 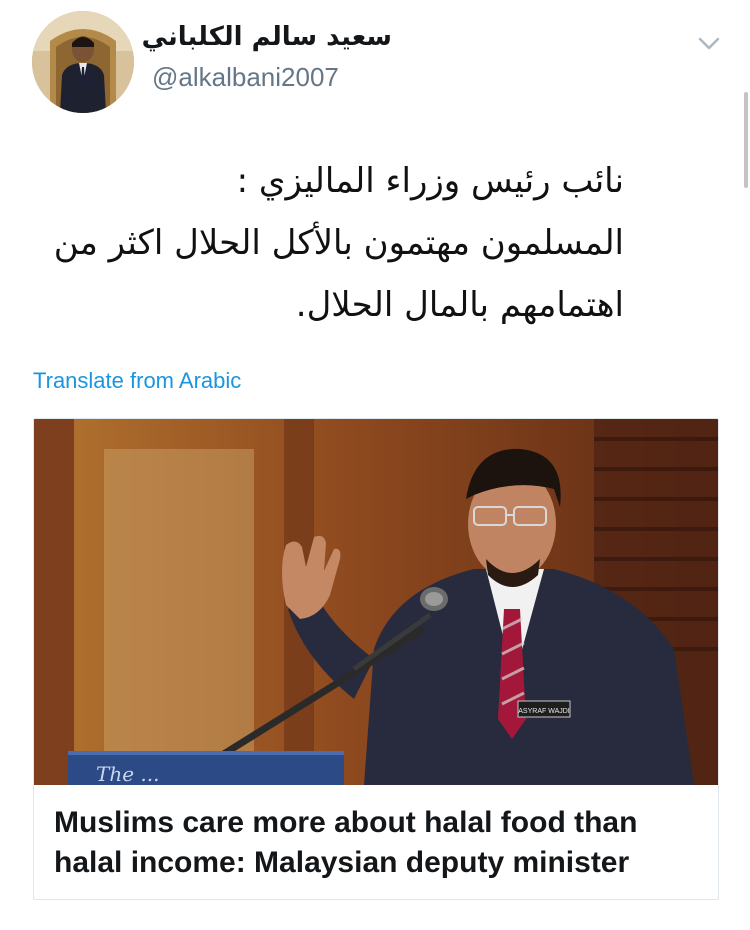 I want to click on translate-link: Translate from Arabic, so click(x=137, y=381).